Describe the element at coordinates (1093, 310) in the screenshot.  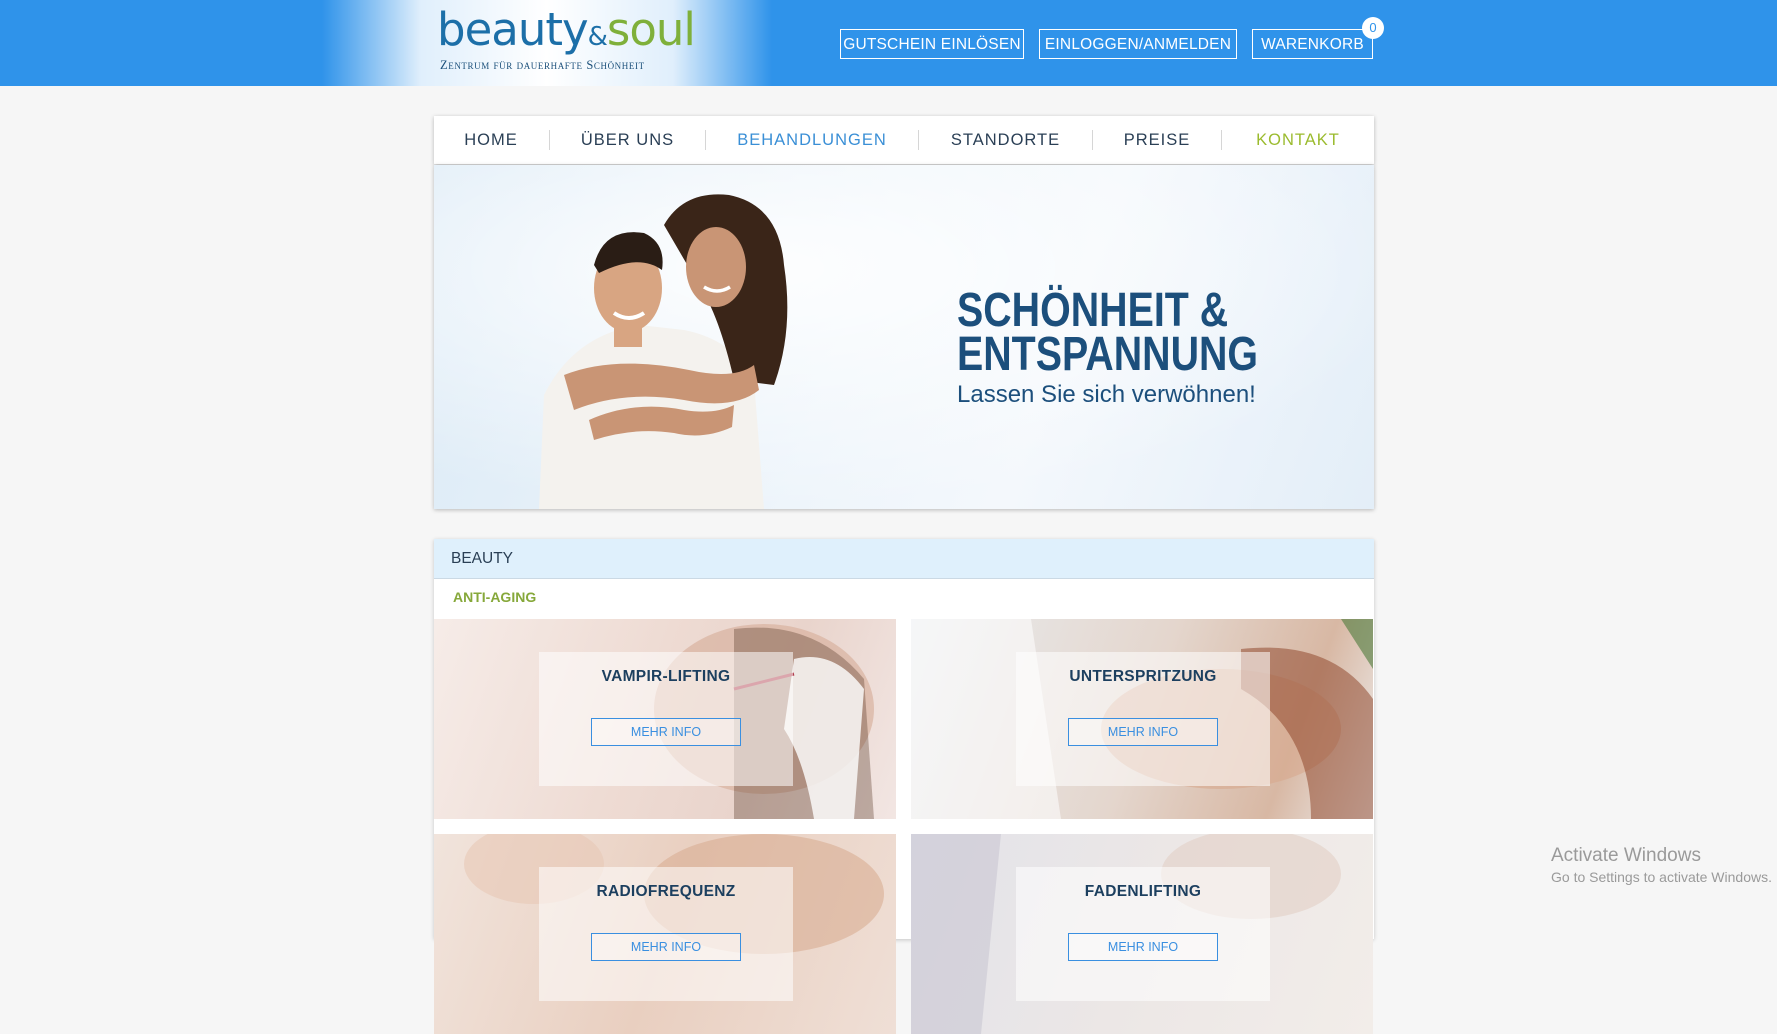
I see `hero-headline-line1: SCHÖNHEIT &` at that location.